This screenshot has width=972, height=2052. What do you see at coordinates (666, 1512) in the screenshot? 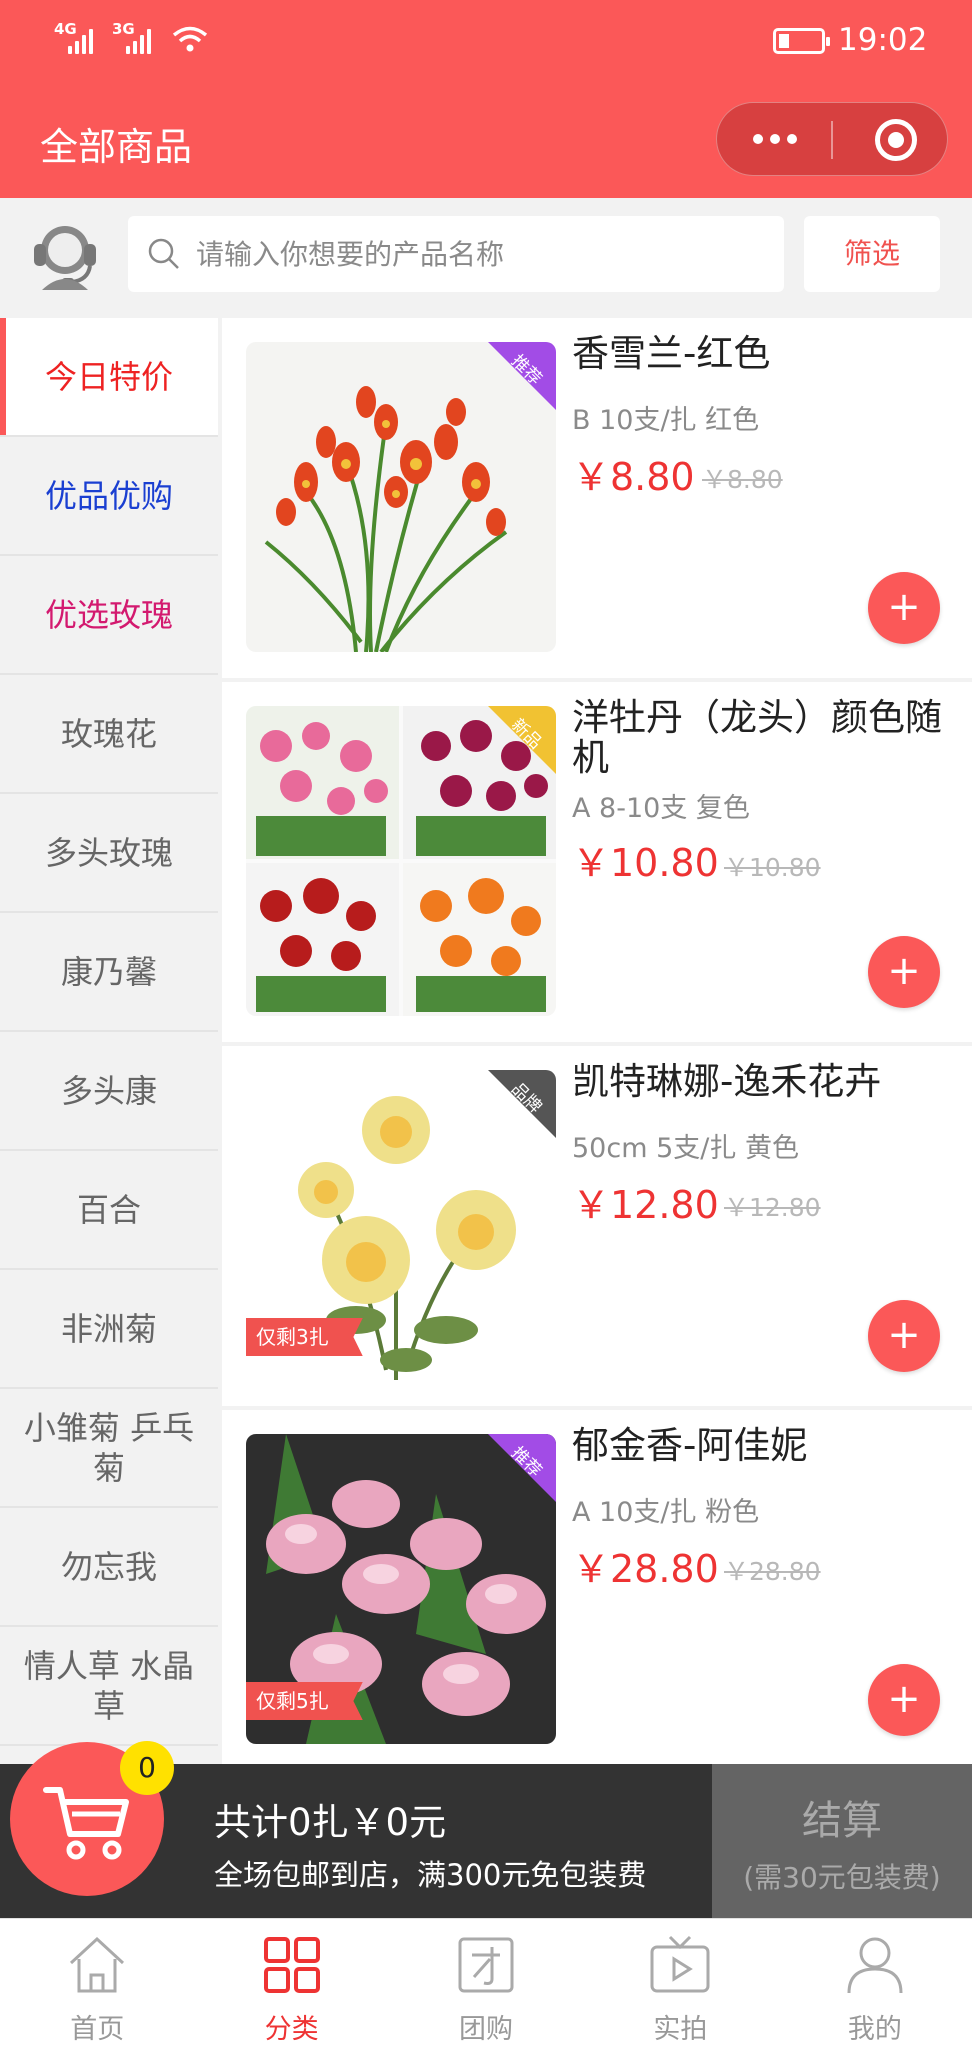
I see `product-spec: A 10支/扎 粉色` at bounding box center [666, 1512].